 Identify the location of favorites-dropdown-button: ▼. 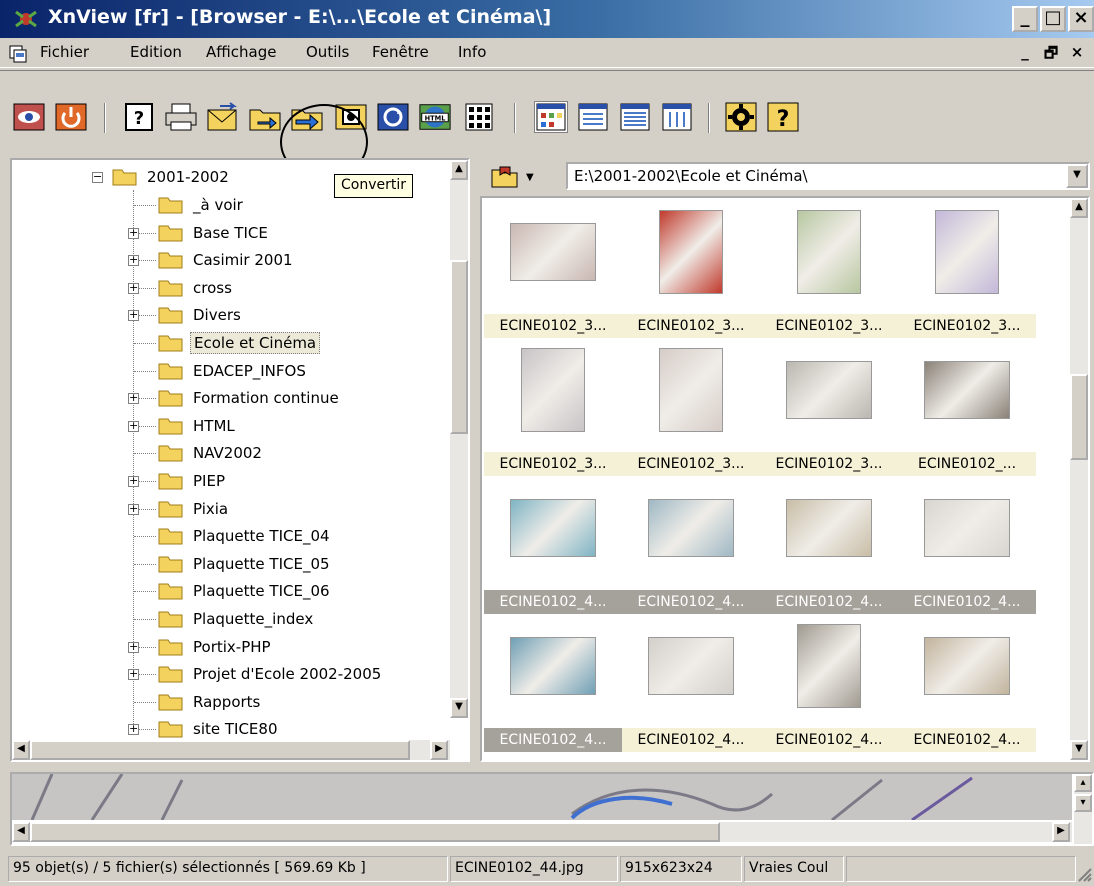
(521, 177).